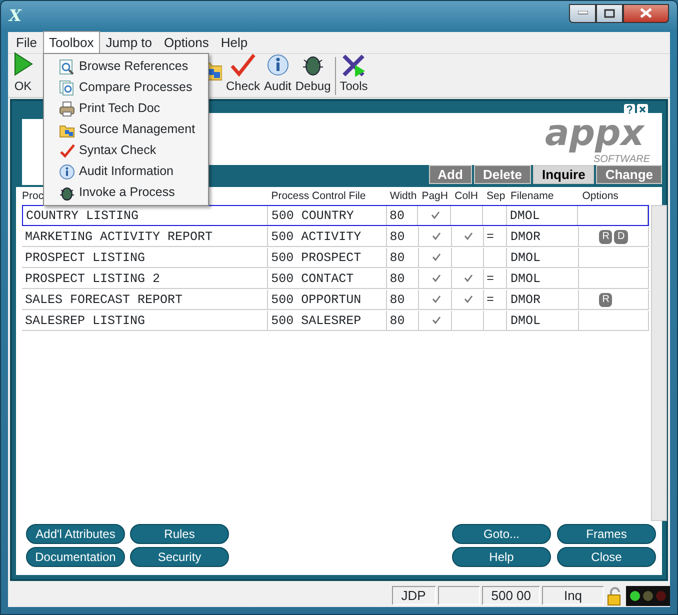 Image resolution: width=678 pixels, height=615 pixels. I want to click on menu-option: Audit Information, so click(126, 171).